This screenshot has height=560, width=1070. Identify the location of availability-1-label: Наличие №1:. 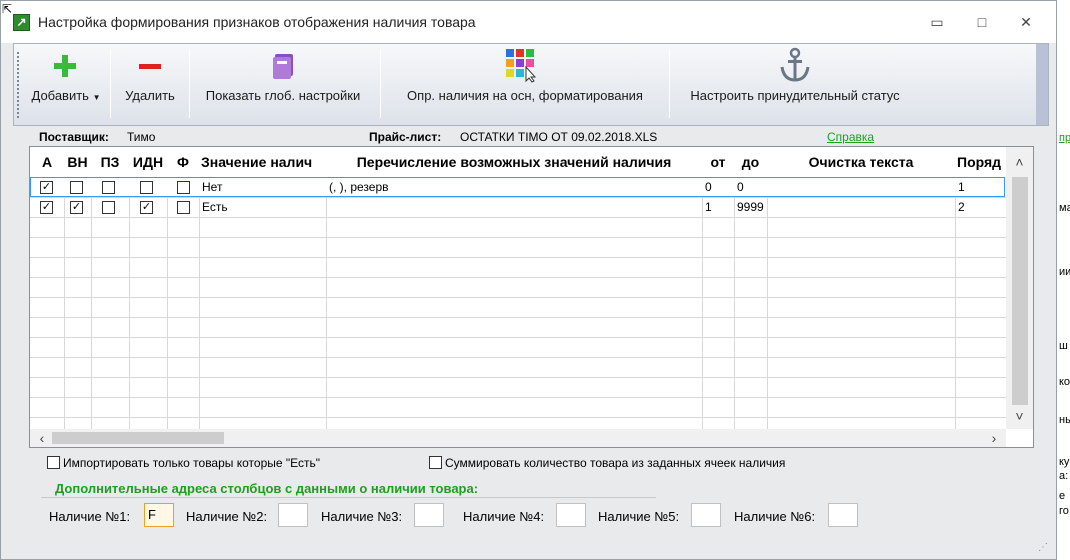
(90, 516).